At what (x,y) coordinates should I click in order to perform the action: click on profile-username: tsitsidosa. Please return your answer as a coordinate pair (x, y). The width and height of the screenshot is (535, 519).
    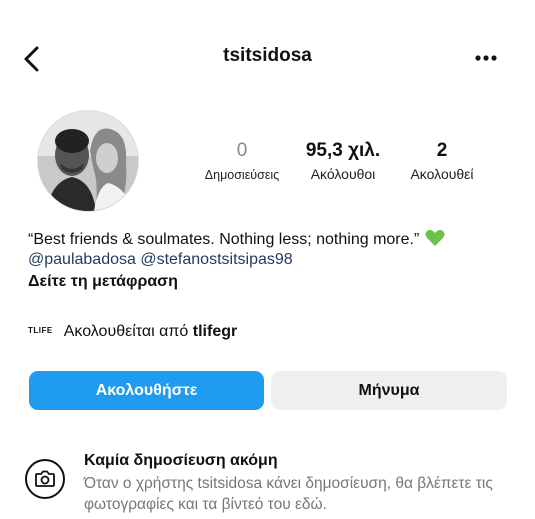
    Looking at the image, I should click on (267, 55).